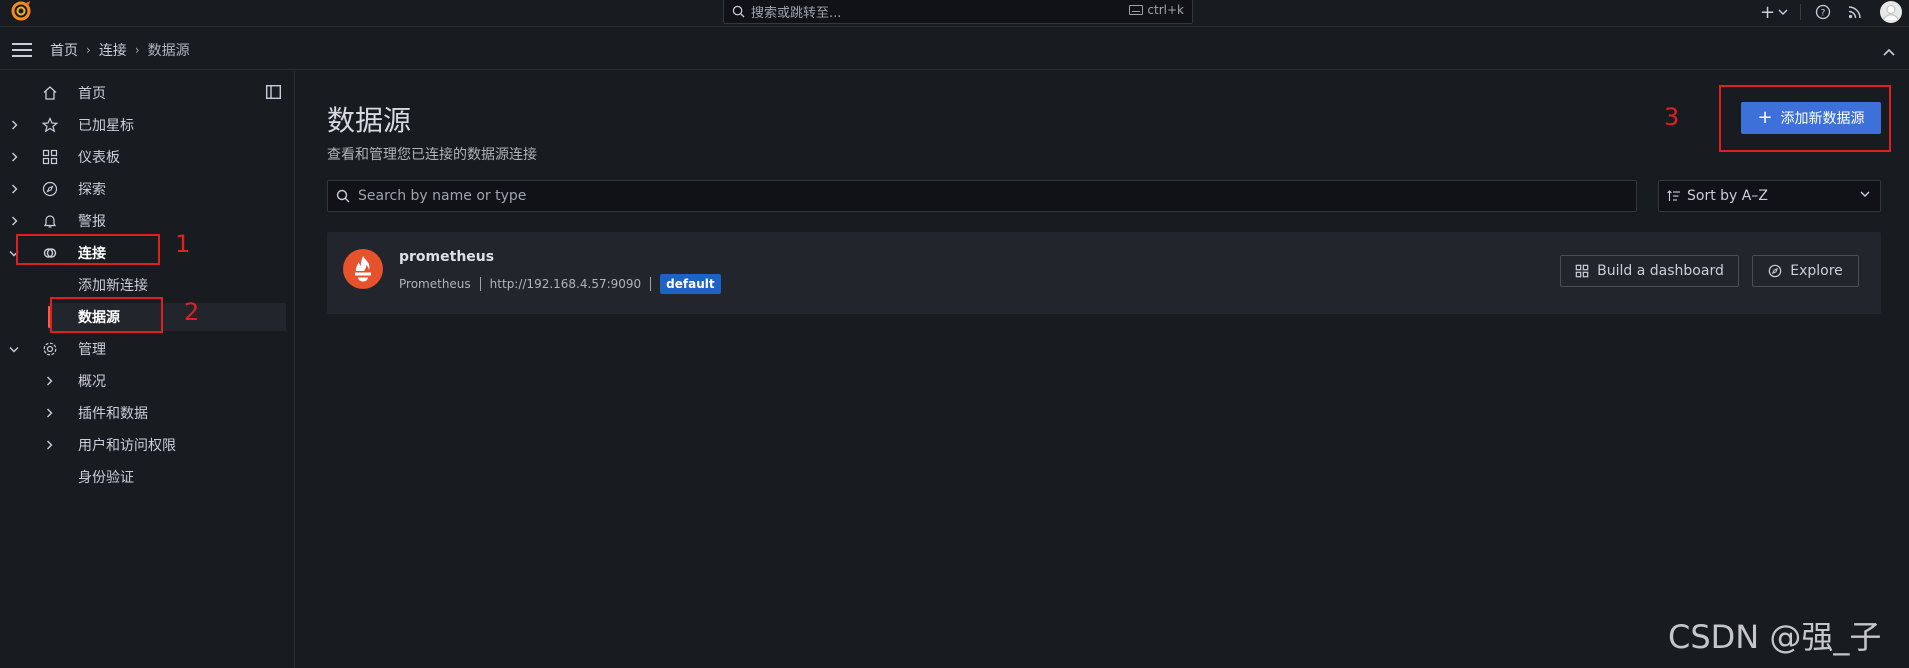  Describe the element at coordinates (106, 126) in the screenshot. I see `sidebar-item-label: 已加星标` at that location.